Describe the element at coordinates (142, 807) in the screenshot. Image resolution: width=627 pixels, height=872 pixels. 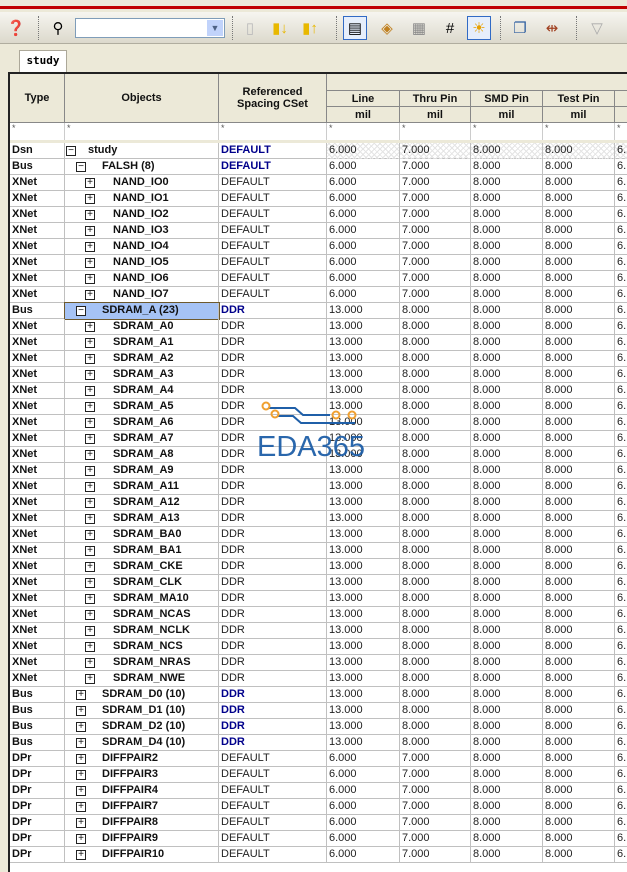
I see `object-cell: + DIFFPAIR7` at that location.